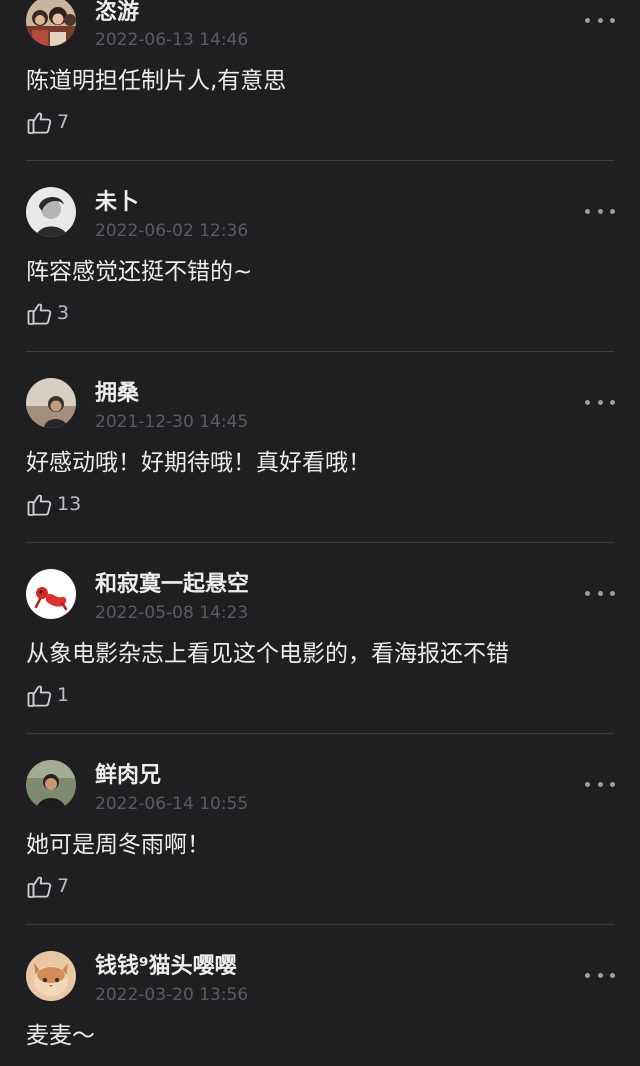  What do you see at coordinates (172, 40) in the screenshot?
I see `comment-timestamp: 2022-06-13 14:46` at bounding box center [172, 40].